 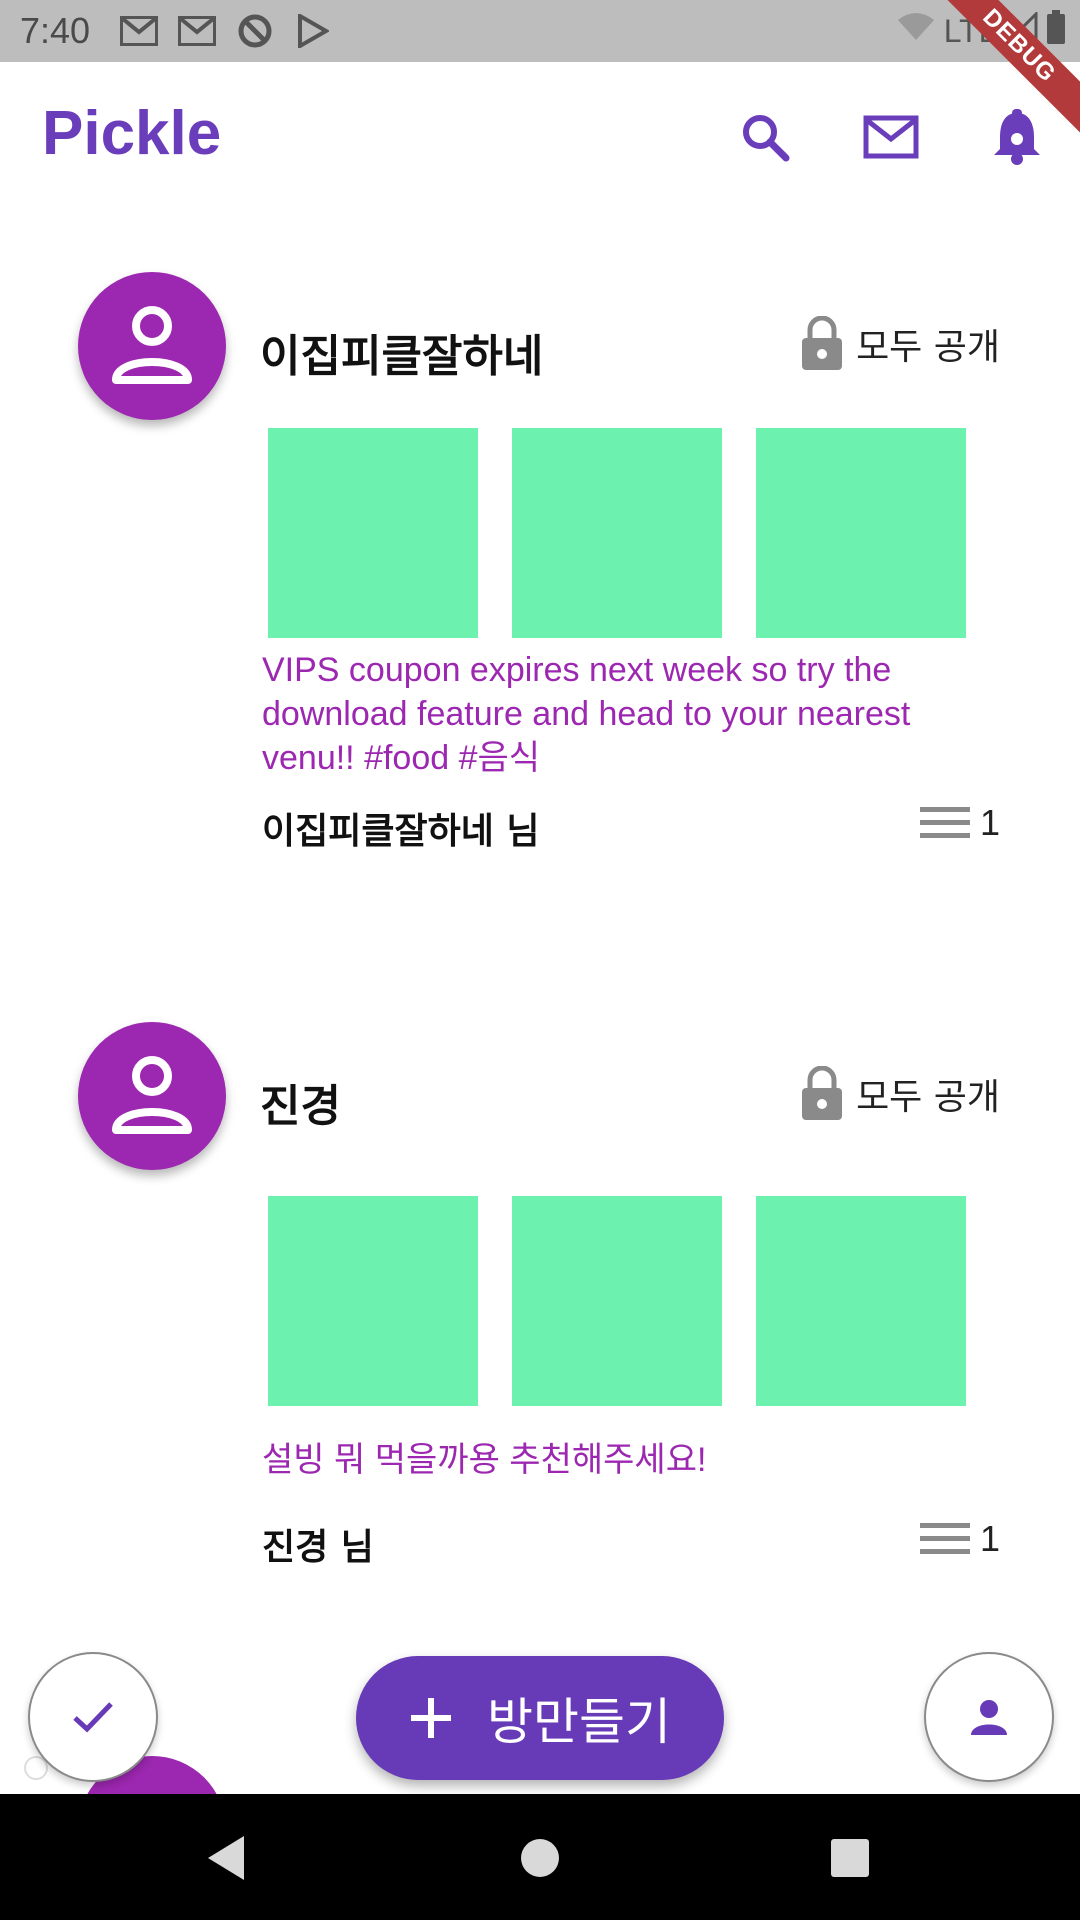 What do you see at coordinates (540, 135) in the screenshot?
I see `app-bar: Pickle` at bounding box center [540, 135].